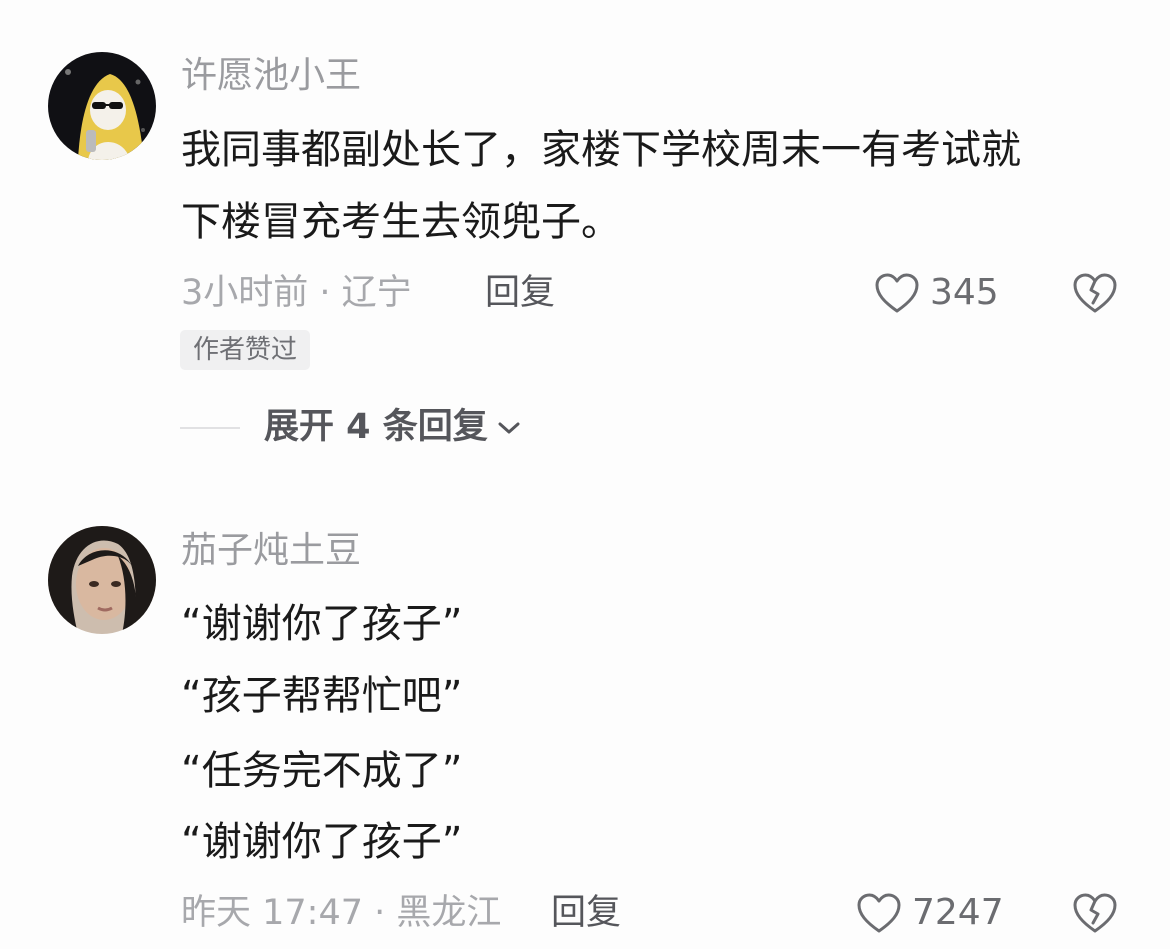 Image resolution: width=1170 pixels, height=949 pixels. What do you see at coordinates (958, 912) in the screenshot?
I see `like-count: 7247` at bounding box center [958, 912].